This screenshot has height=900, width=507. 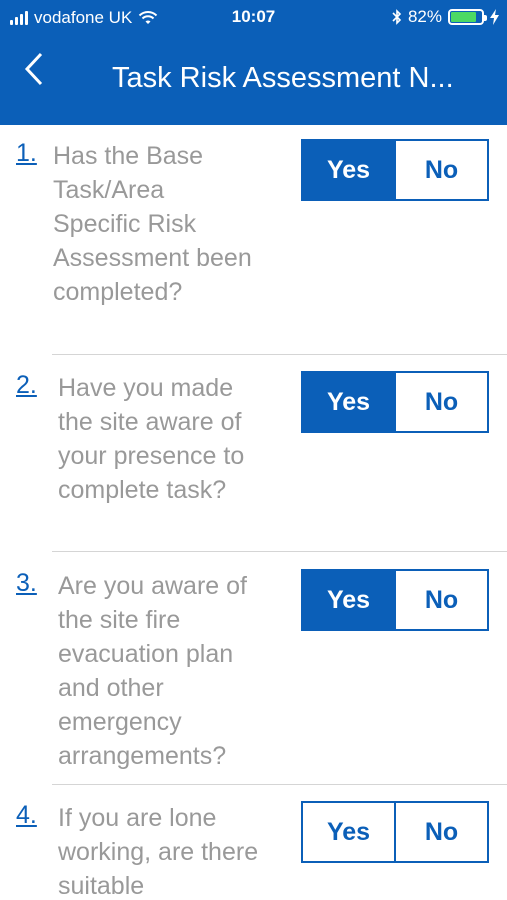 What do you see at coordinates (424, 16) in the screenshot?
I see `battery-percent: 82%` at bounding box center [424, 16].